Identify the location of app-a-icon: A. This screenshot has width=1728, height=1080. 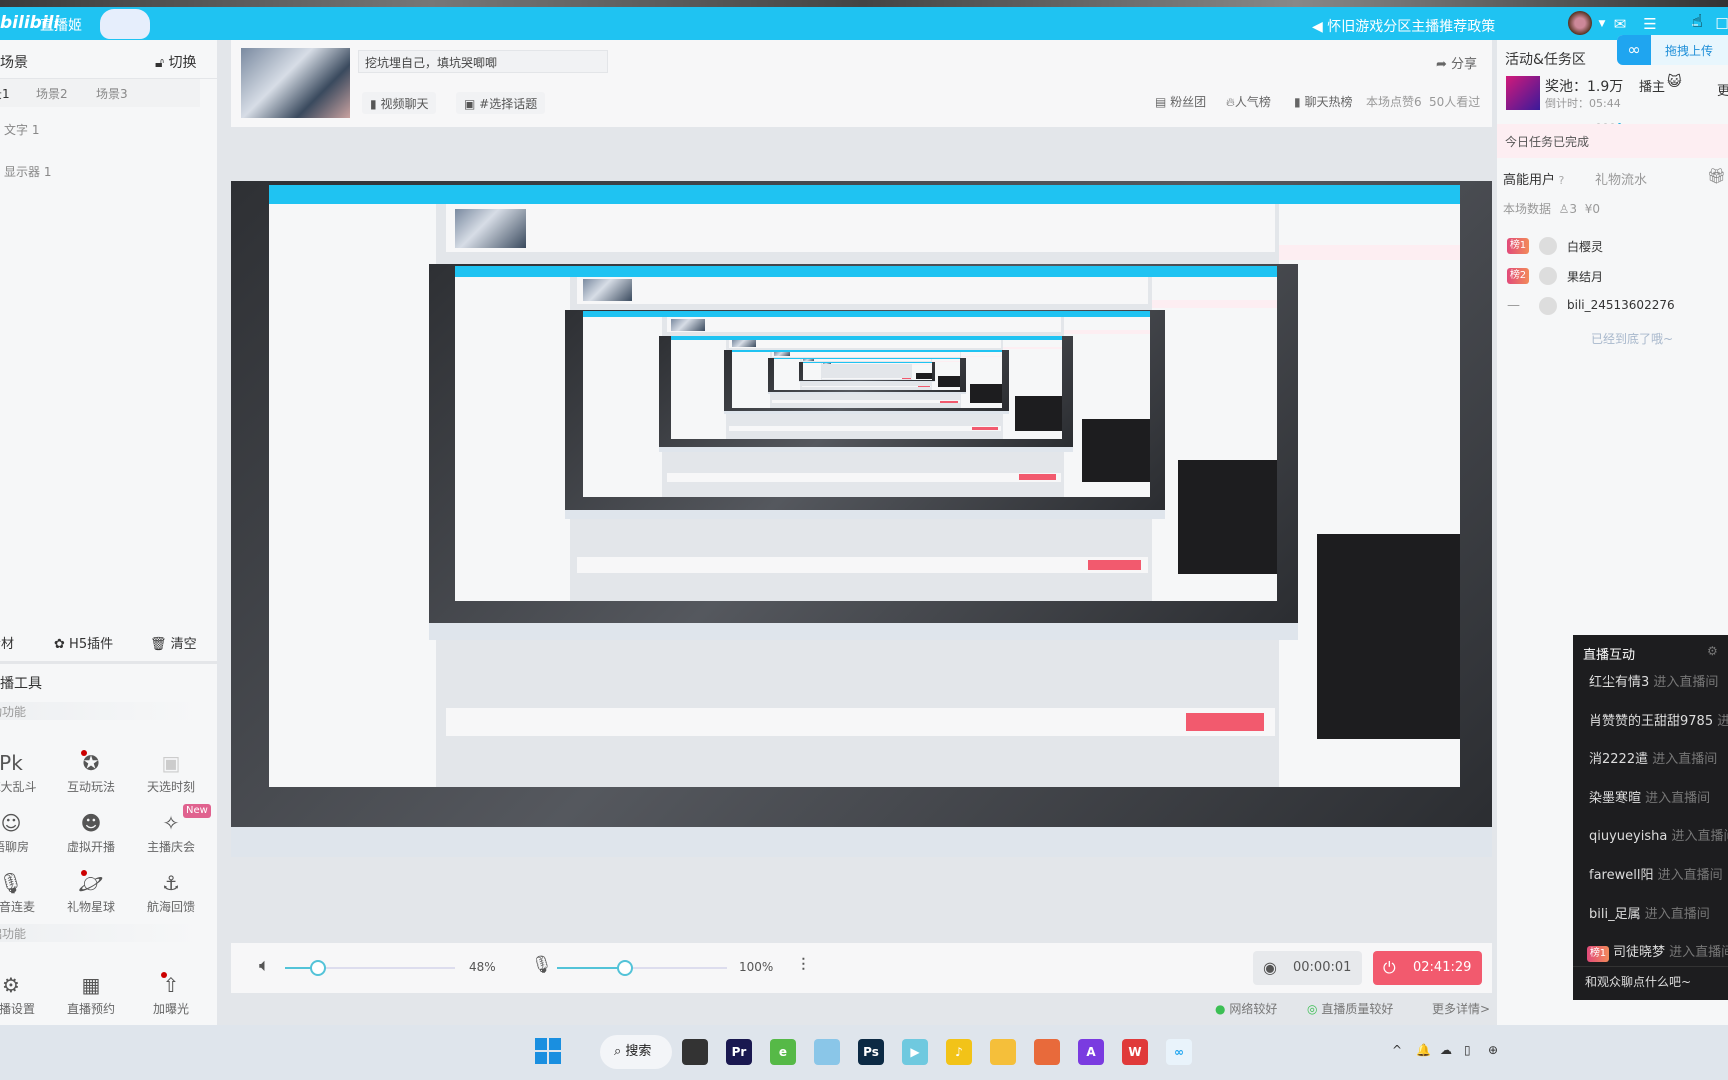
(1091, 1052).